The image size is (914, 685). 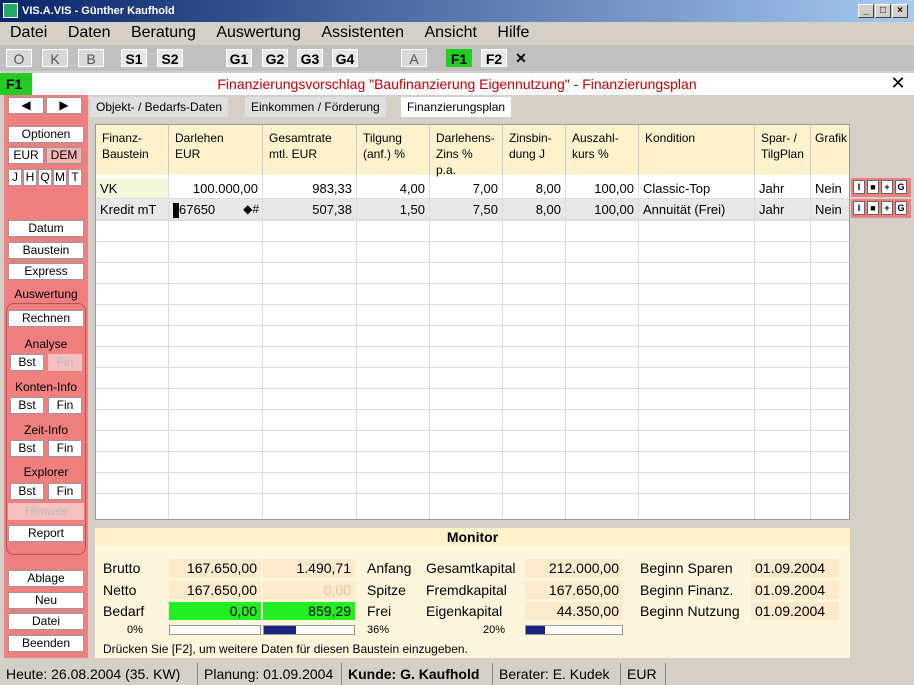 I want to click on beginn-finanz-label: Beginn Finanz., so click(x=687, y=590).